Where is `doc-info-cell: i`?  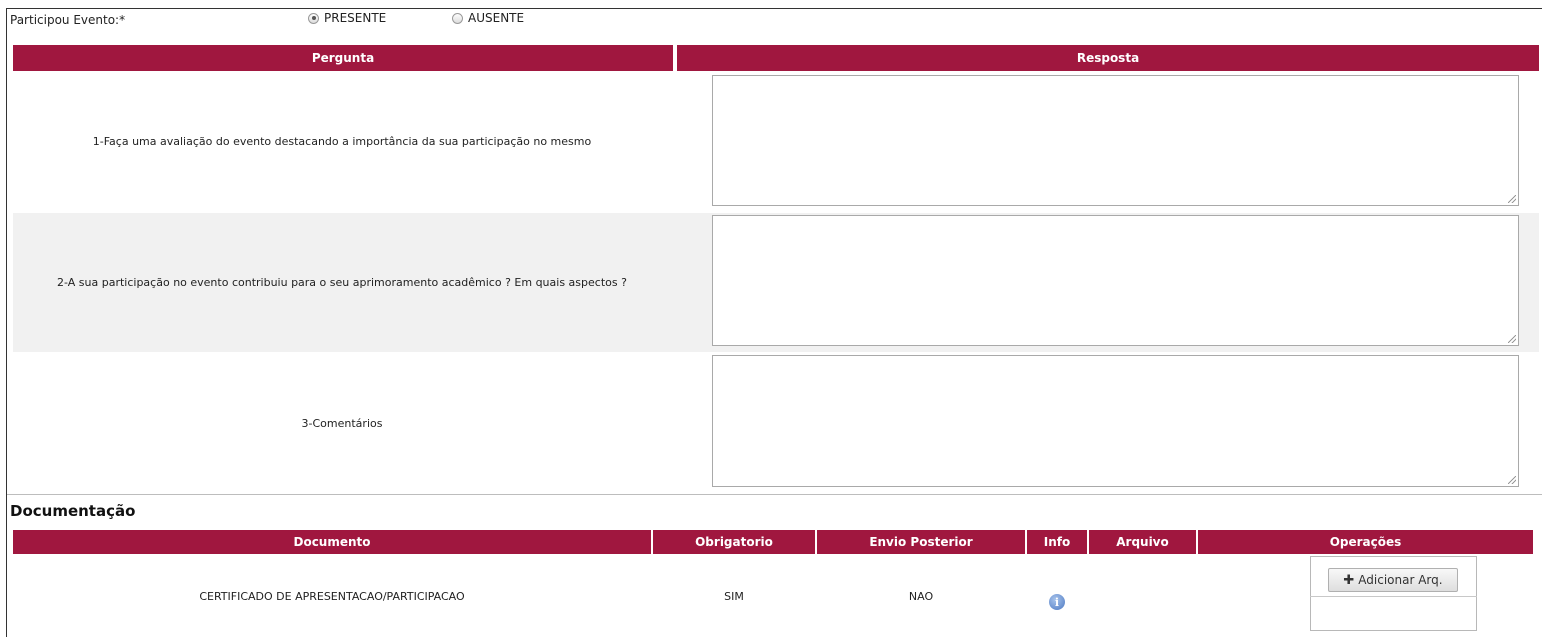
doc-info-cell: i is located at coordinates (1057, 596).